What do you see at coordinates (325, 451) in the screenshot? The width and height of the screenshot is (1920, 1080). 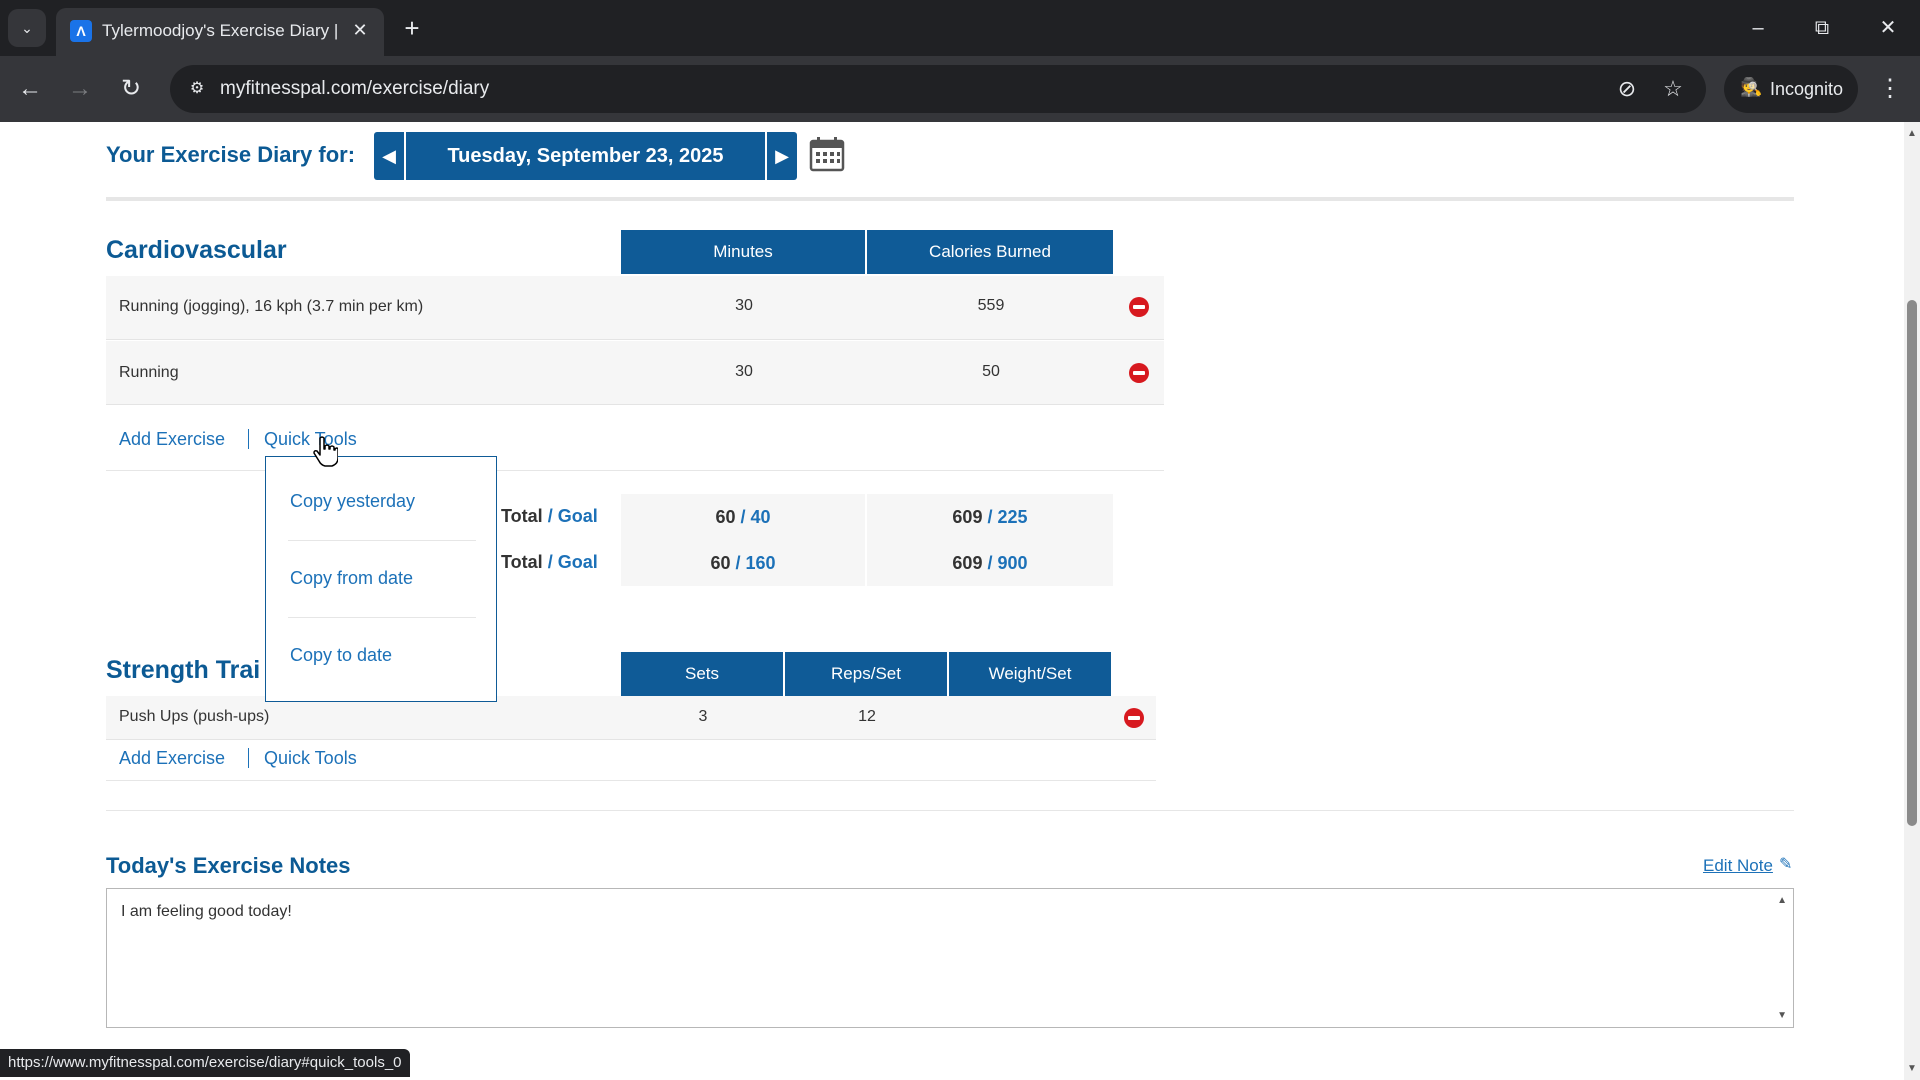 I see `hand-pointer-icon` at bounding box center [325, 451].